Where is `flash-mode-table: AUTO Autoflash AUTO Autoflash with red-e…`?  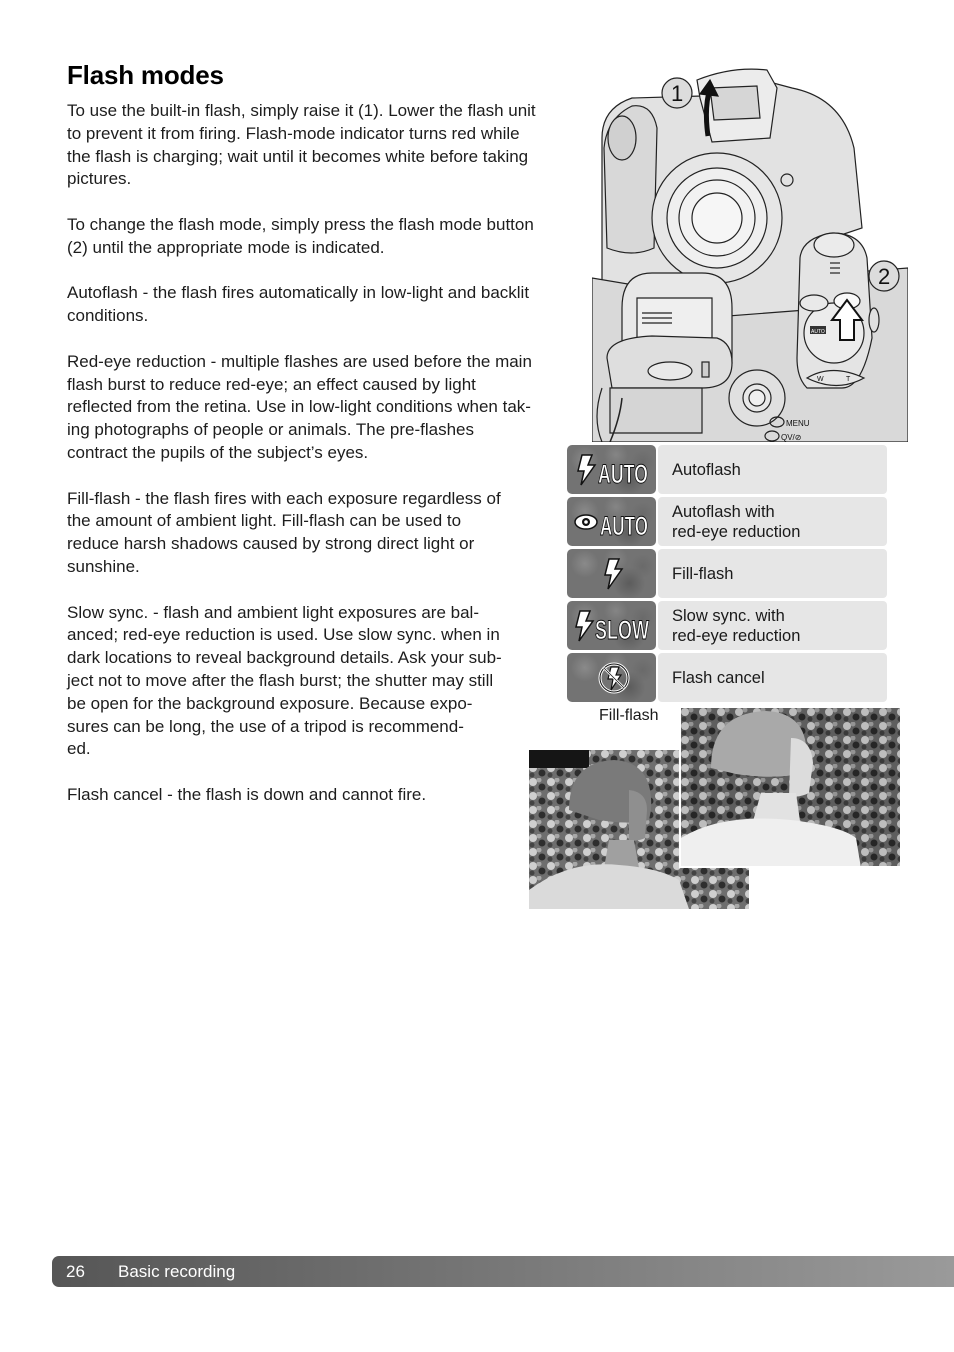
flash-mode-table: AUTO Autoflash AUTO Autoflash with red-e… is located at coordinates (727, 575).